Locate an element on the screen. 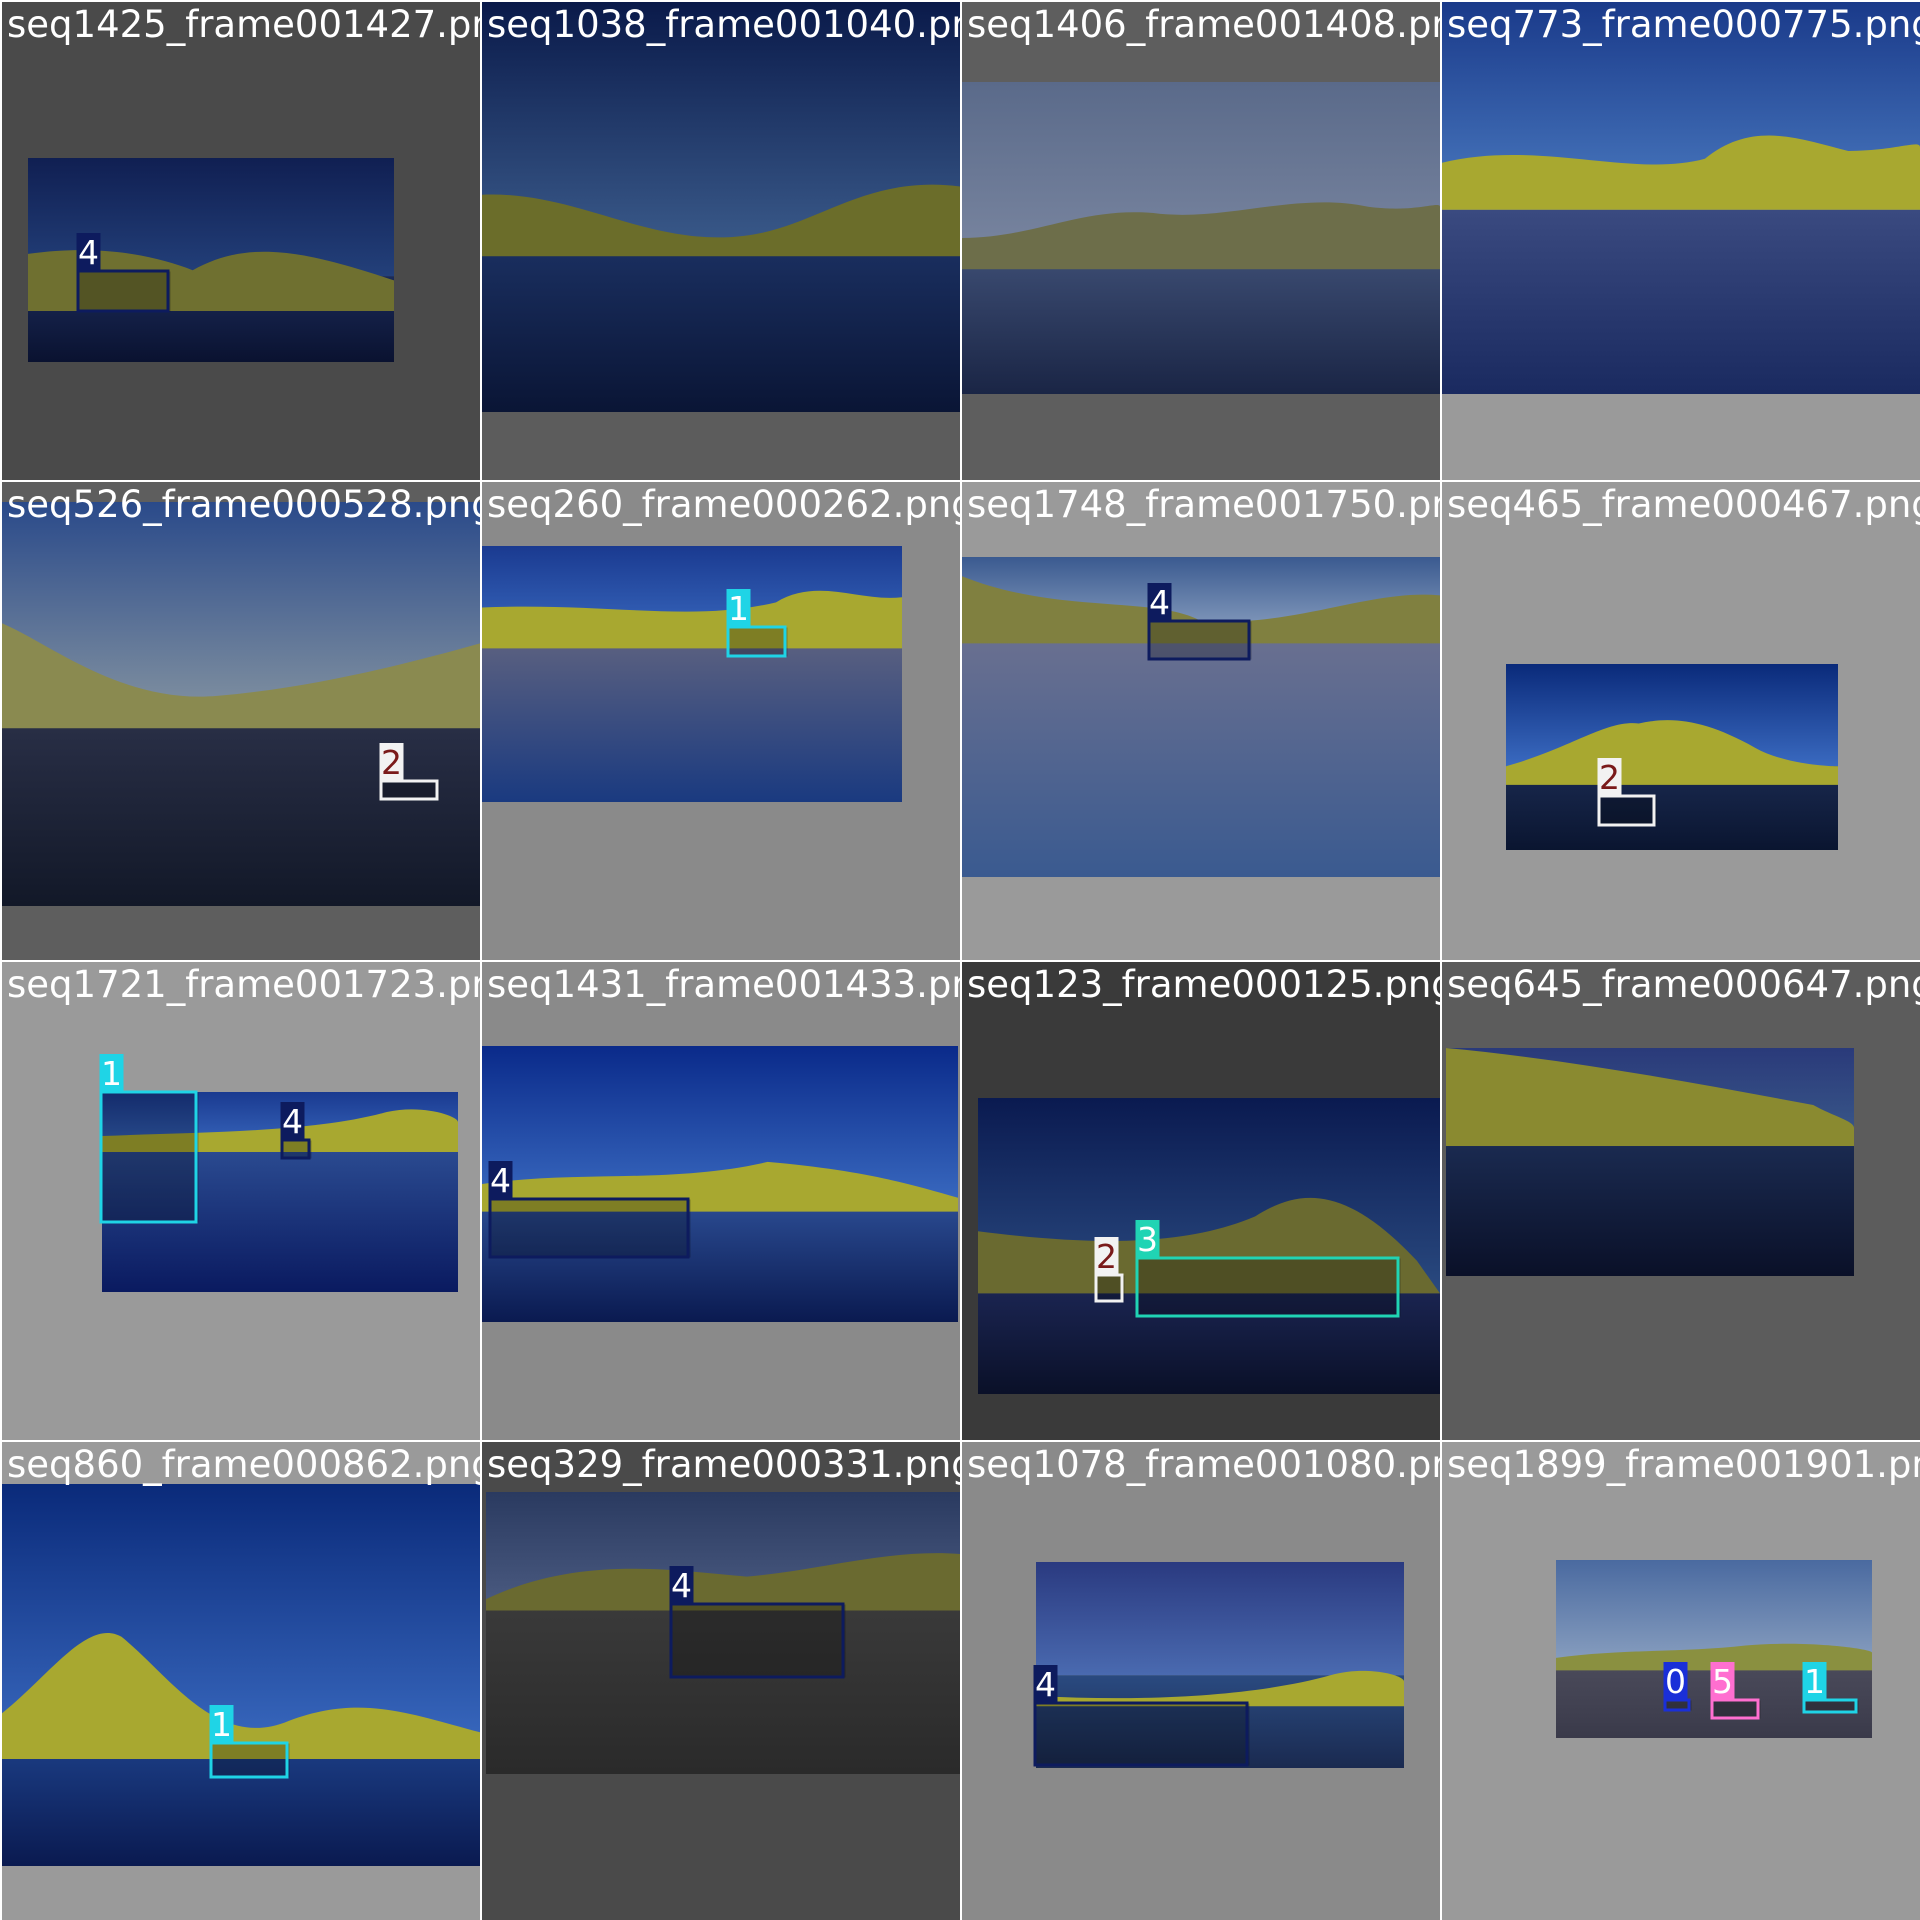  detection-label: 0 is located at coordinates (1675, 1681).